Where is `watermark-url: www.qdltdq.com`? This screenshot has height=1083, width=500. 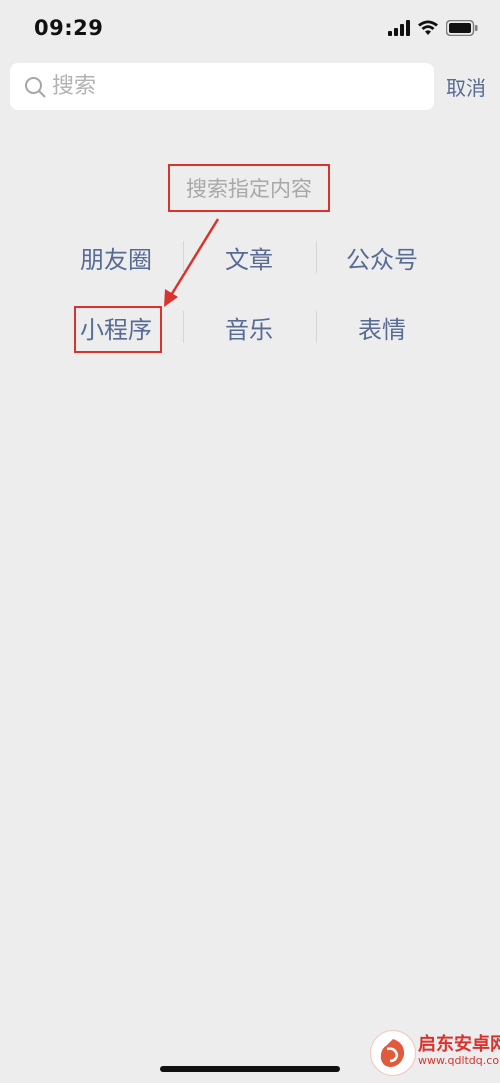 watermark-url: www.qdltdq.com is located at coordinates (459, 1060).